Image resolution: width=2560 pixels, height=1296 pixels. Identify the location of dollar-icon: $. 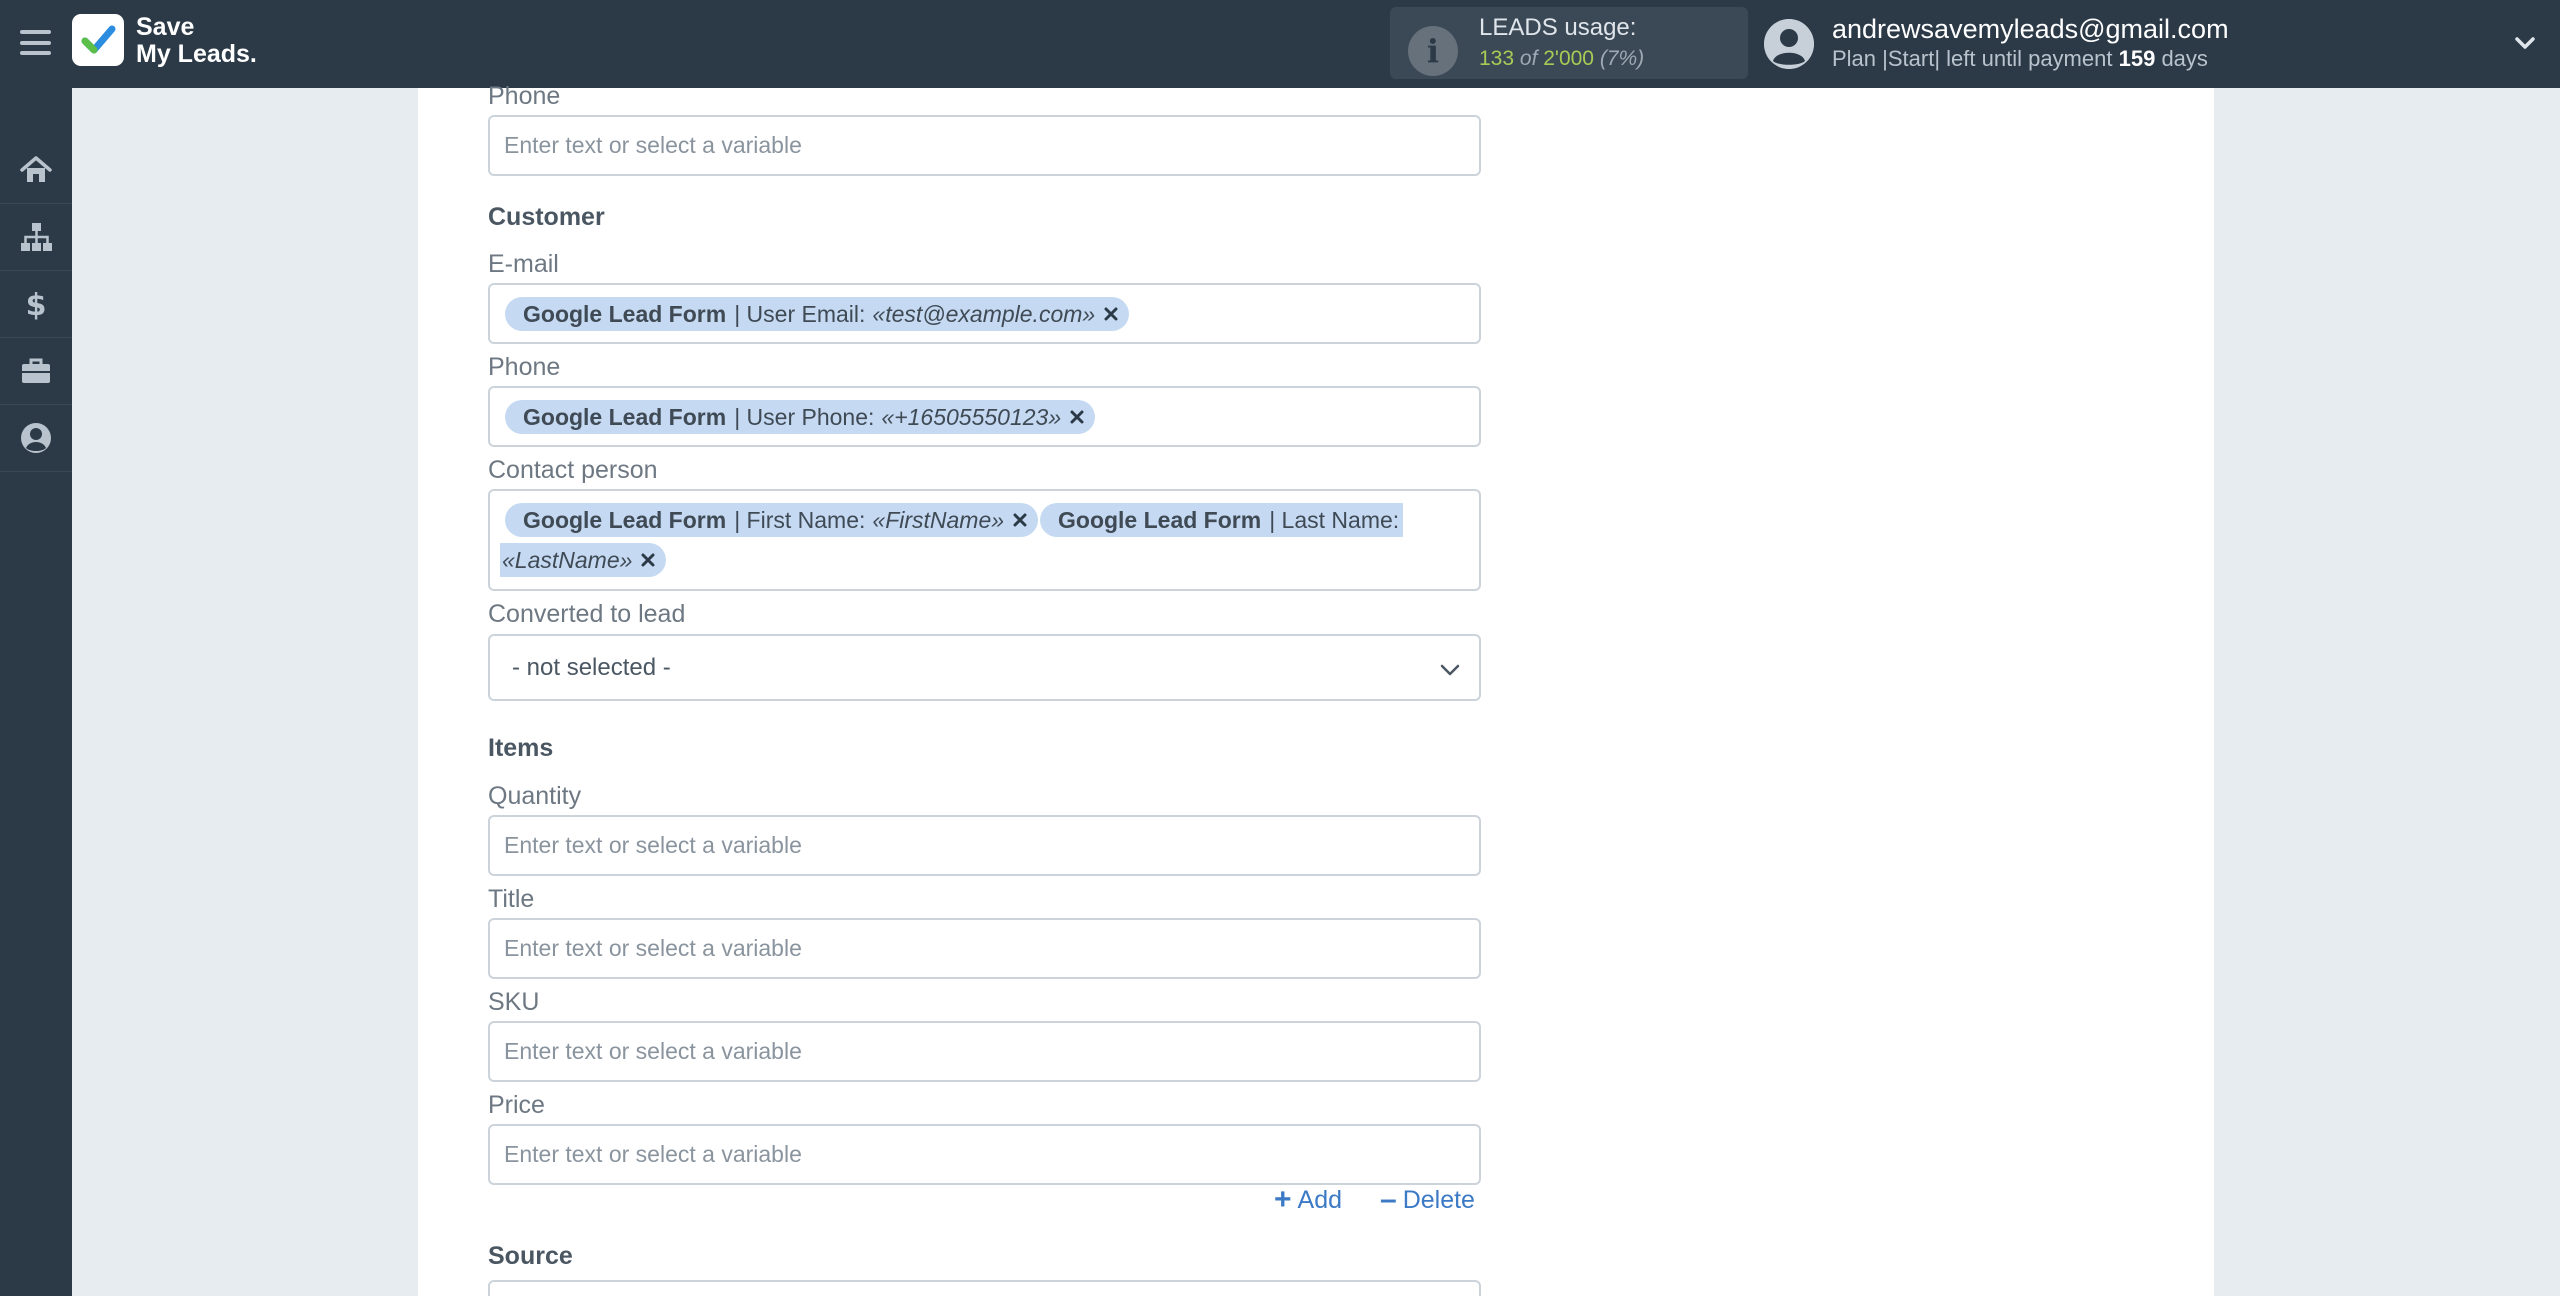
(36, 304).